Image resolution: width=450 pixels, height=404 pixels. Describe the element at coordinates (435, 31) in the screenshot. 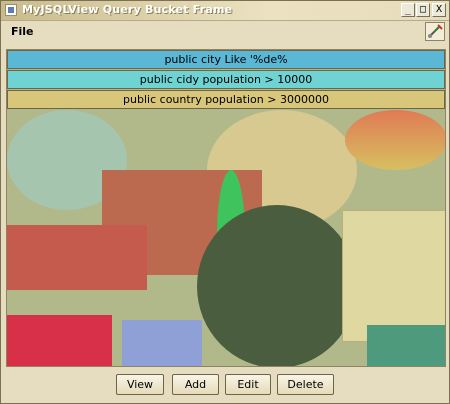

I see `plug-connect-icon` at that location.